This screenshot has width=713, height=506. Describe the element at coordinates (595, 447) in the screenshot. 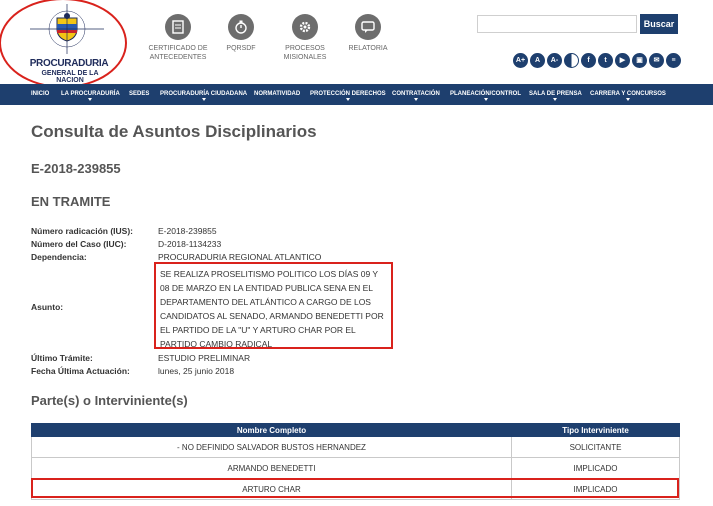

I see `party-type: SOLICITANTE` at that location.